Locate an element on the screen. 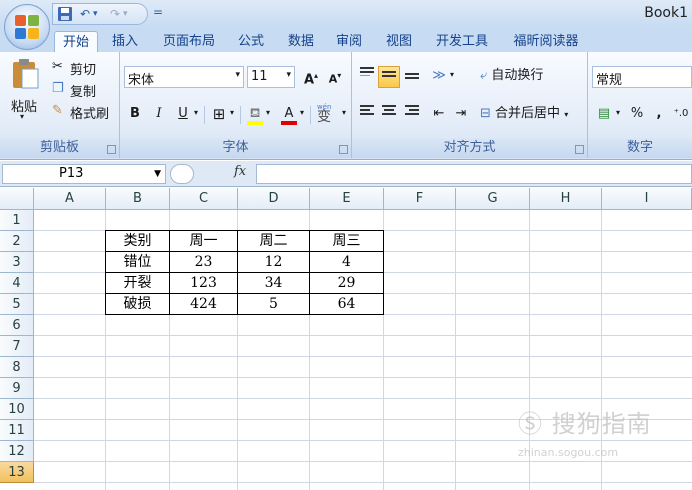 The image size is (692, 490). cell-e4: 29 is located at coordinates (346, 283).